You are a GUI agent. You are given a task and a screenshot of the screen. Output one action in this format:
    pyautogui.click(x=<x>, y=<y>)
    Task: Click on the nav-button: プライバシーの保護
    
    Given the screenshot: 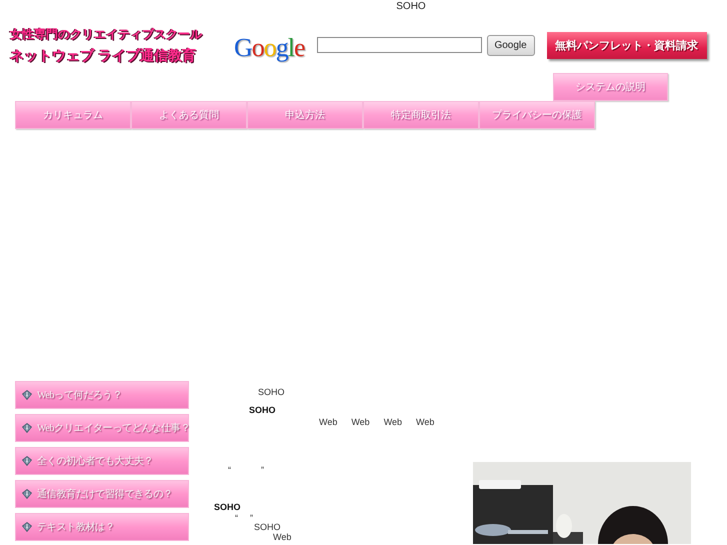 What is the action you would take?
    pyautogui.click(x=537, y=115)
    